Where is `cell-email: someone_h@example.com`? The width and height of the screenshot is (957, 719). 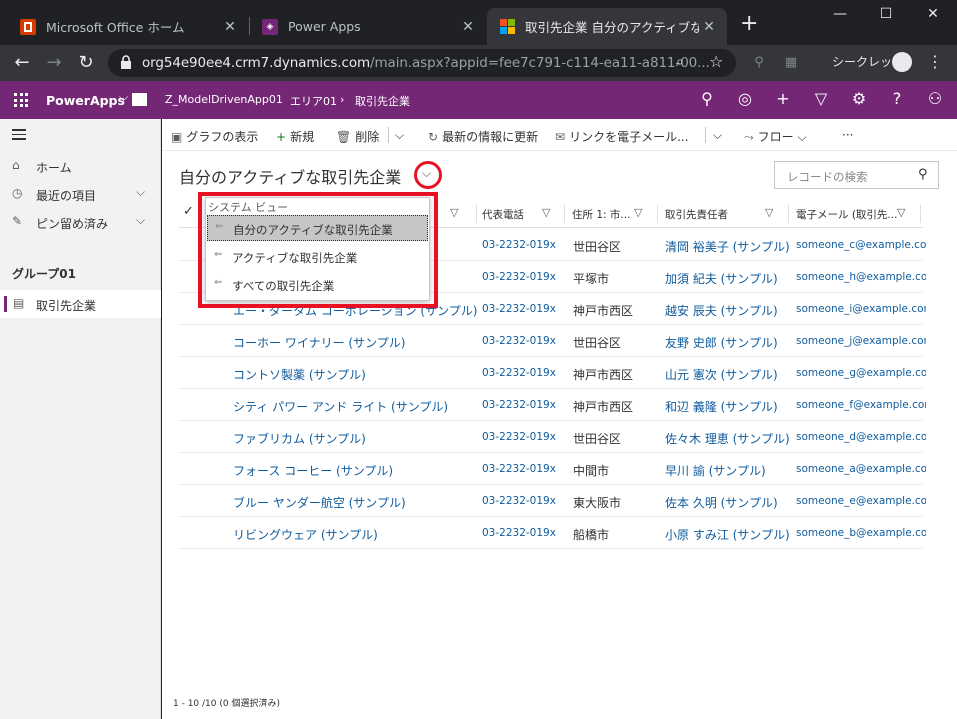
cell-email: someone_h@example.com is located at coordinates (861, 277).